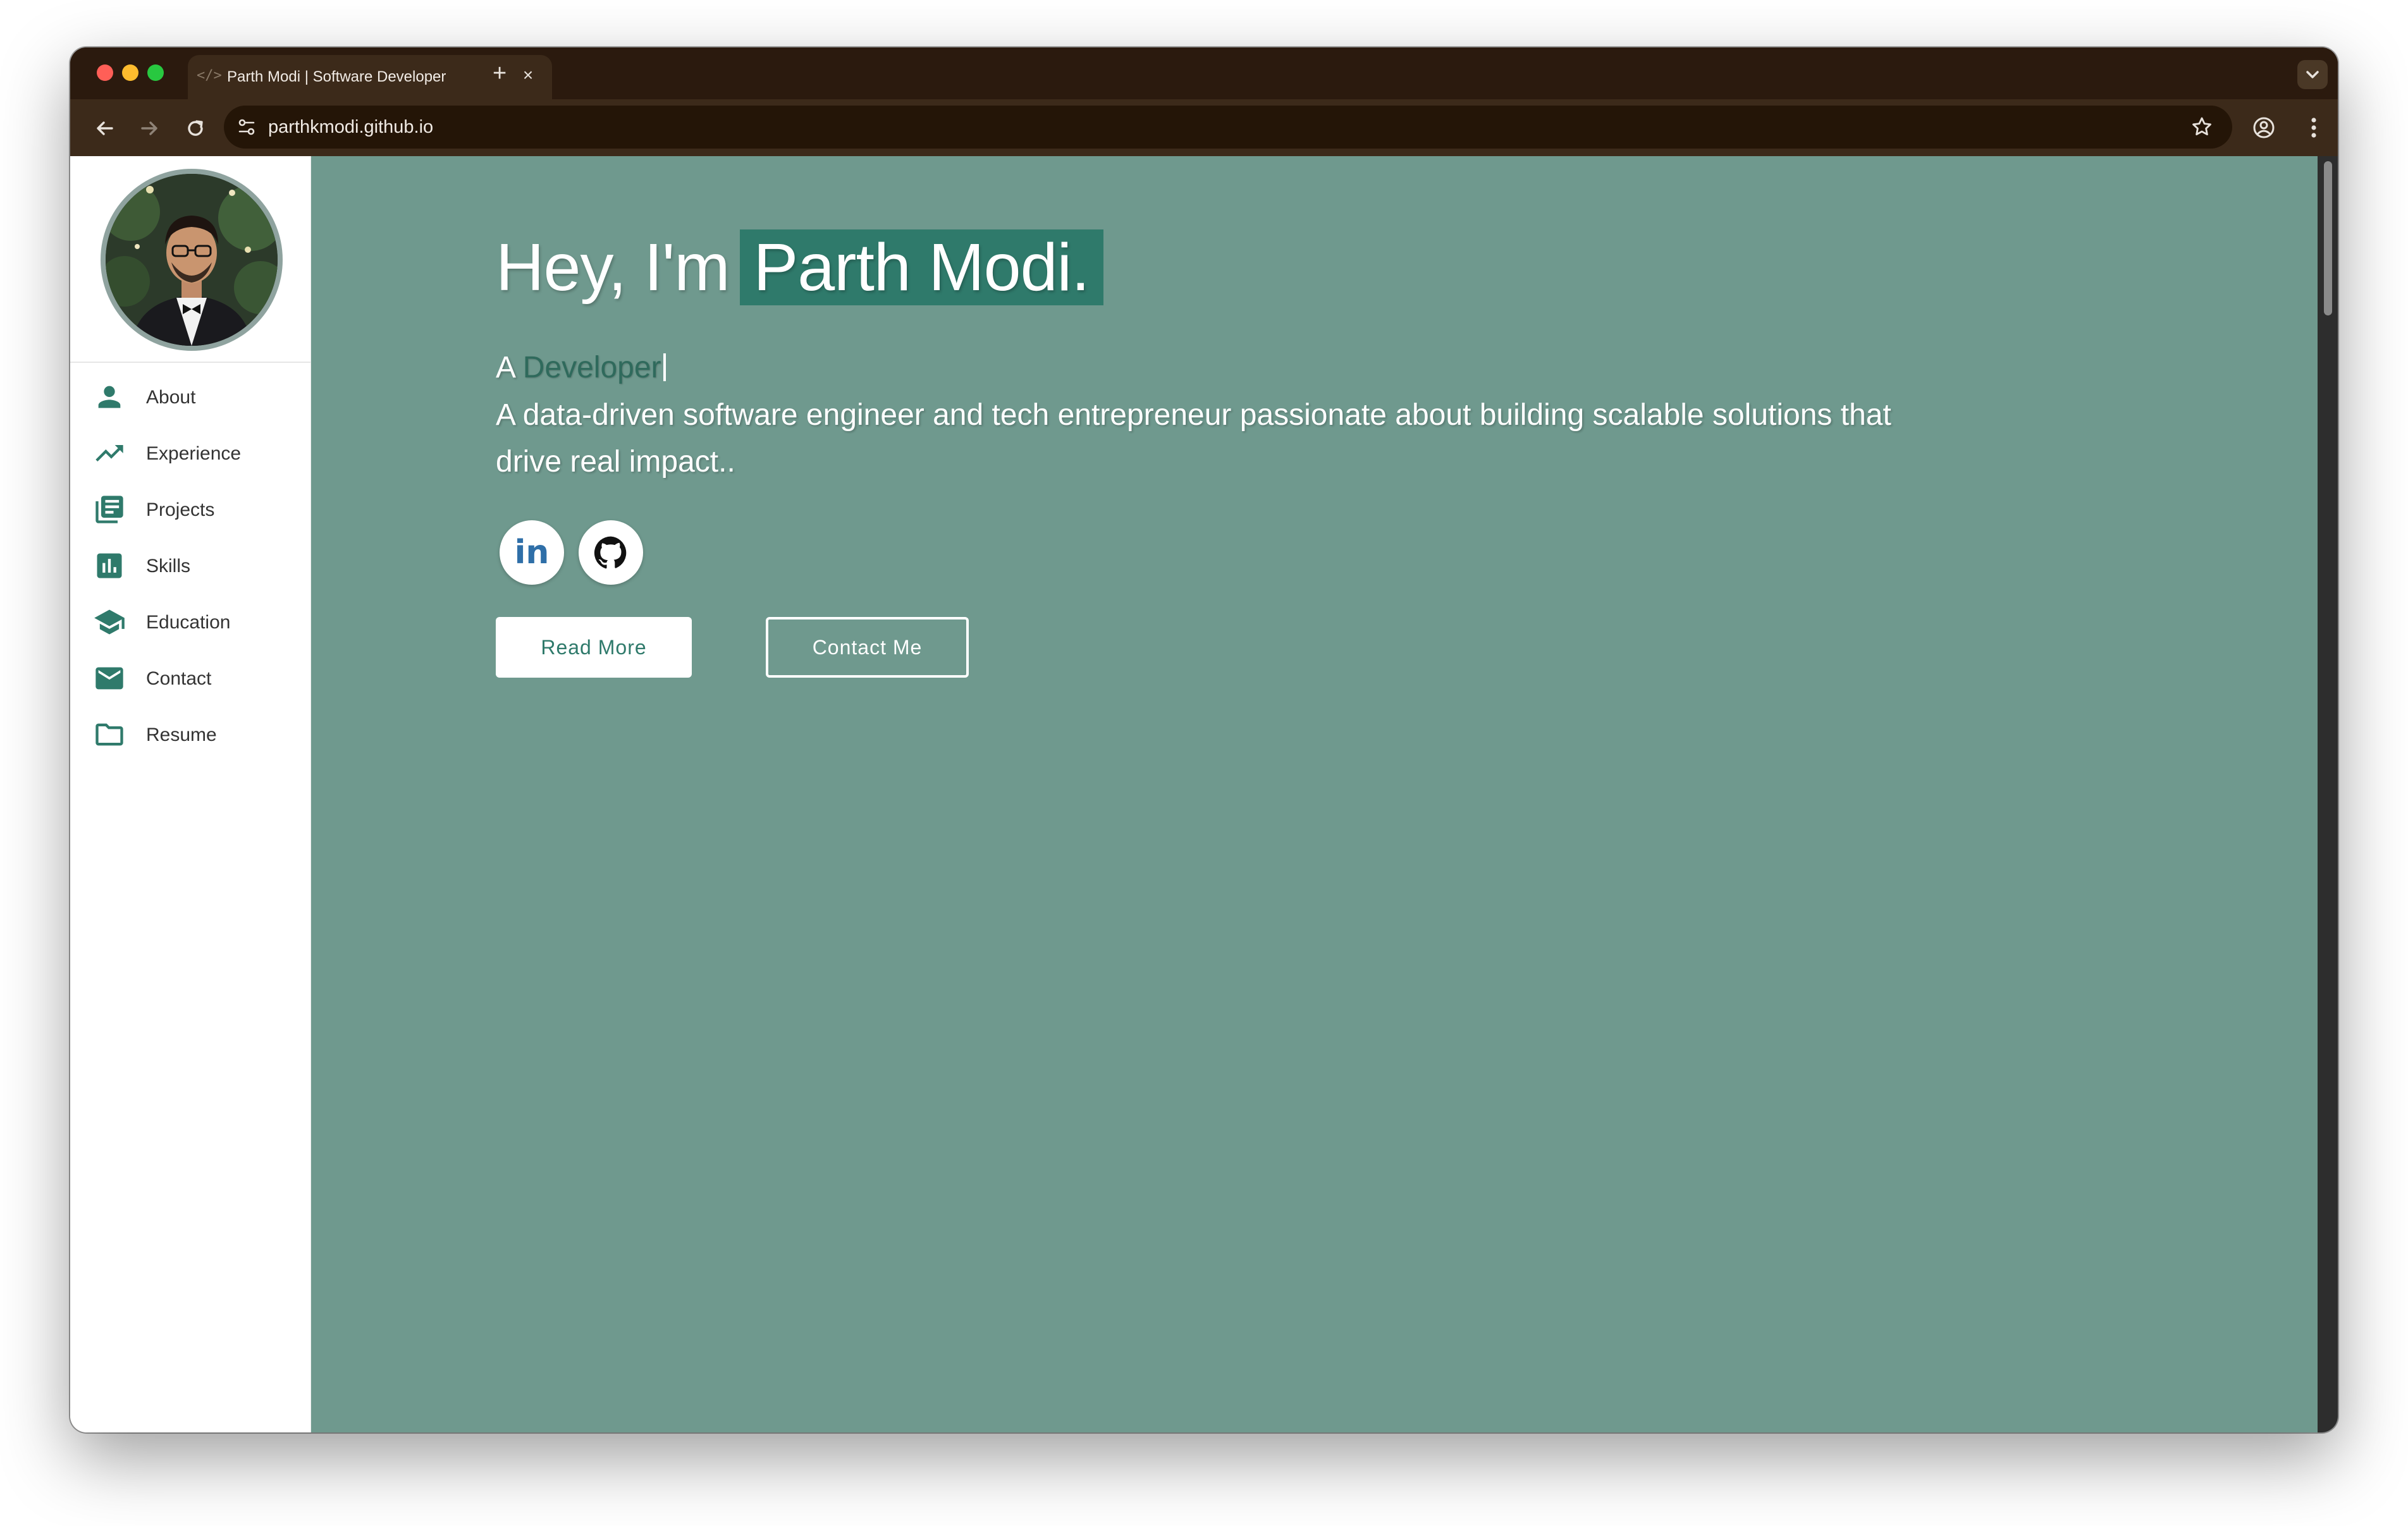 This screenshot has height=1526, width=2408. I want to click on avatar-section, so click(190, 259).